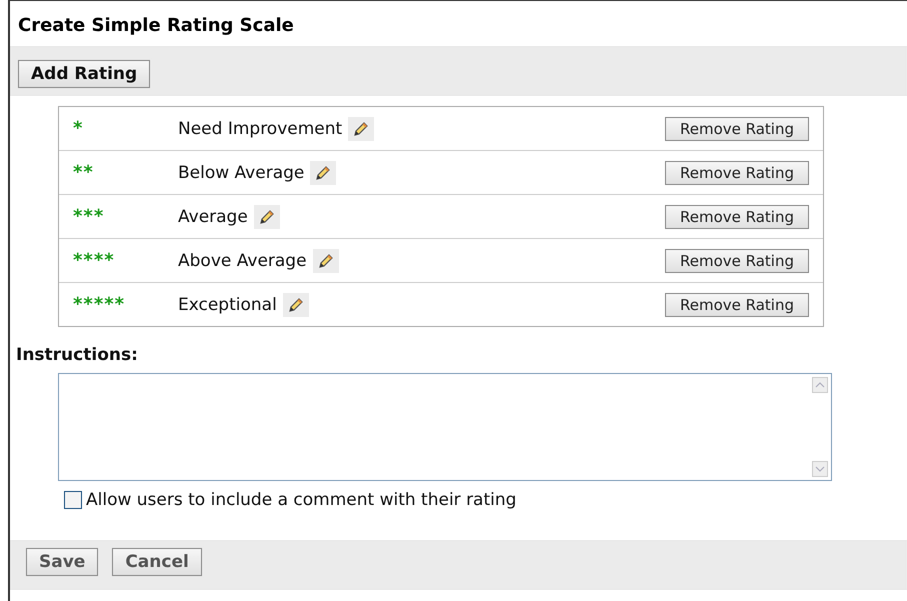 The height and width of the screenshot is (601, 907). What do you see at coordinates (260, 128) in the screenshot?
I see `rating-label: Need Improvement` at bounding box center [260, 128].